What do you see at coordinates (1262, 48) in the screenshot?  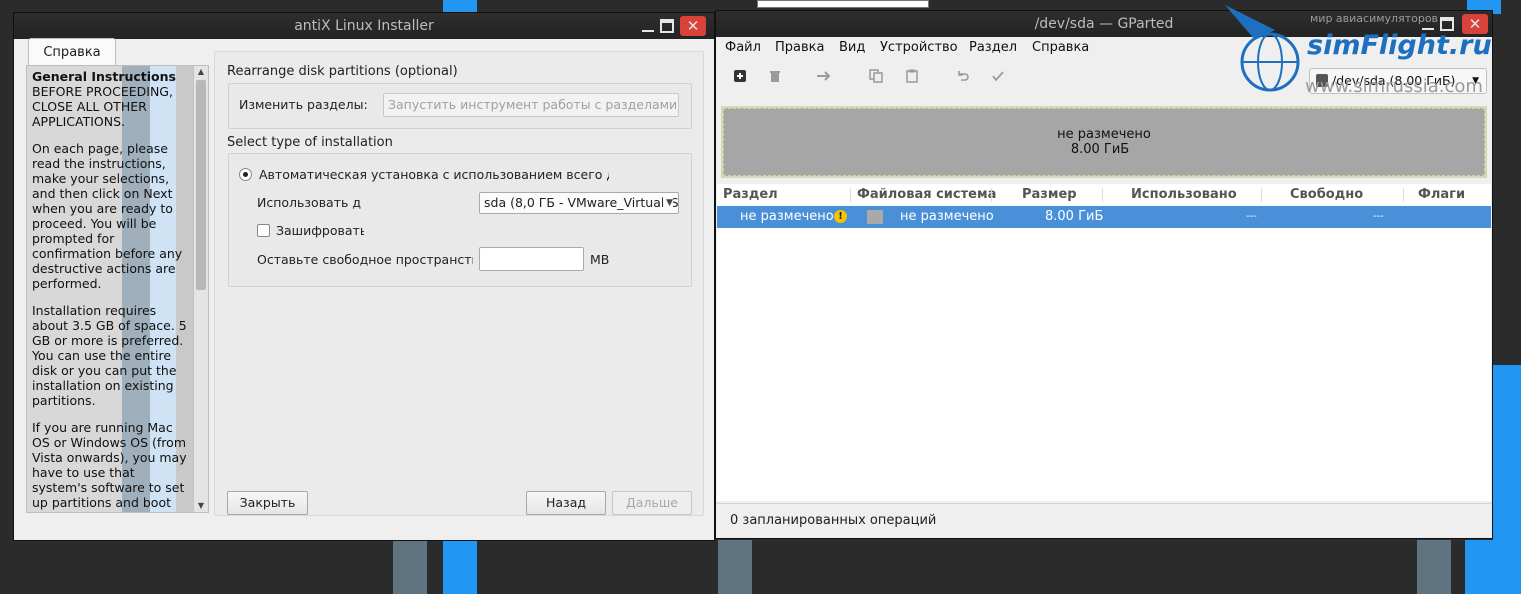 I see `globe-logo-icon` at bounding box center [1262, 48].